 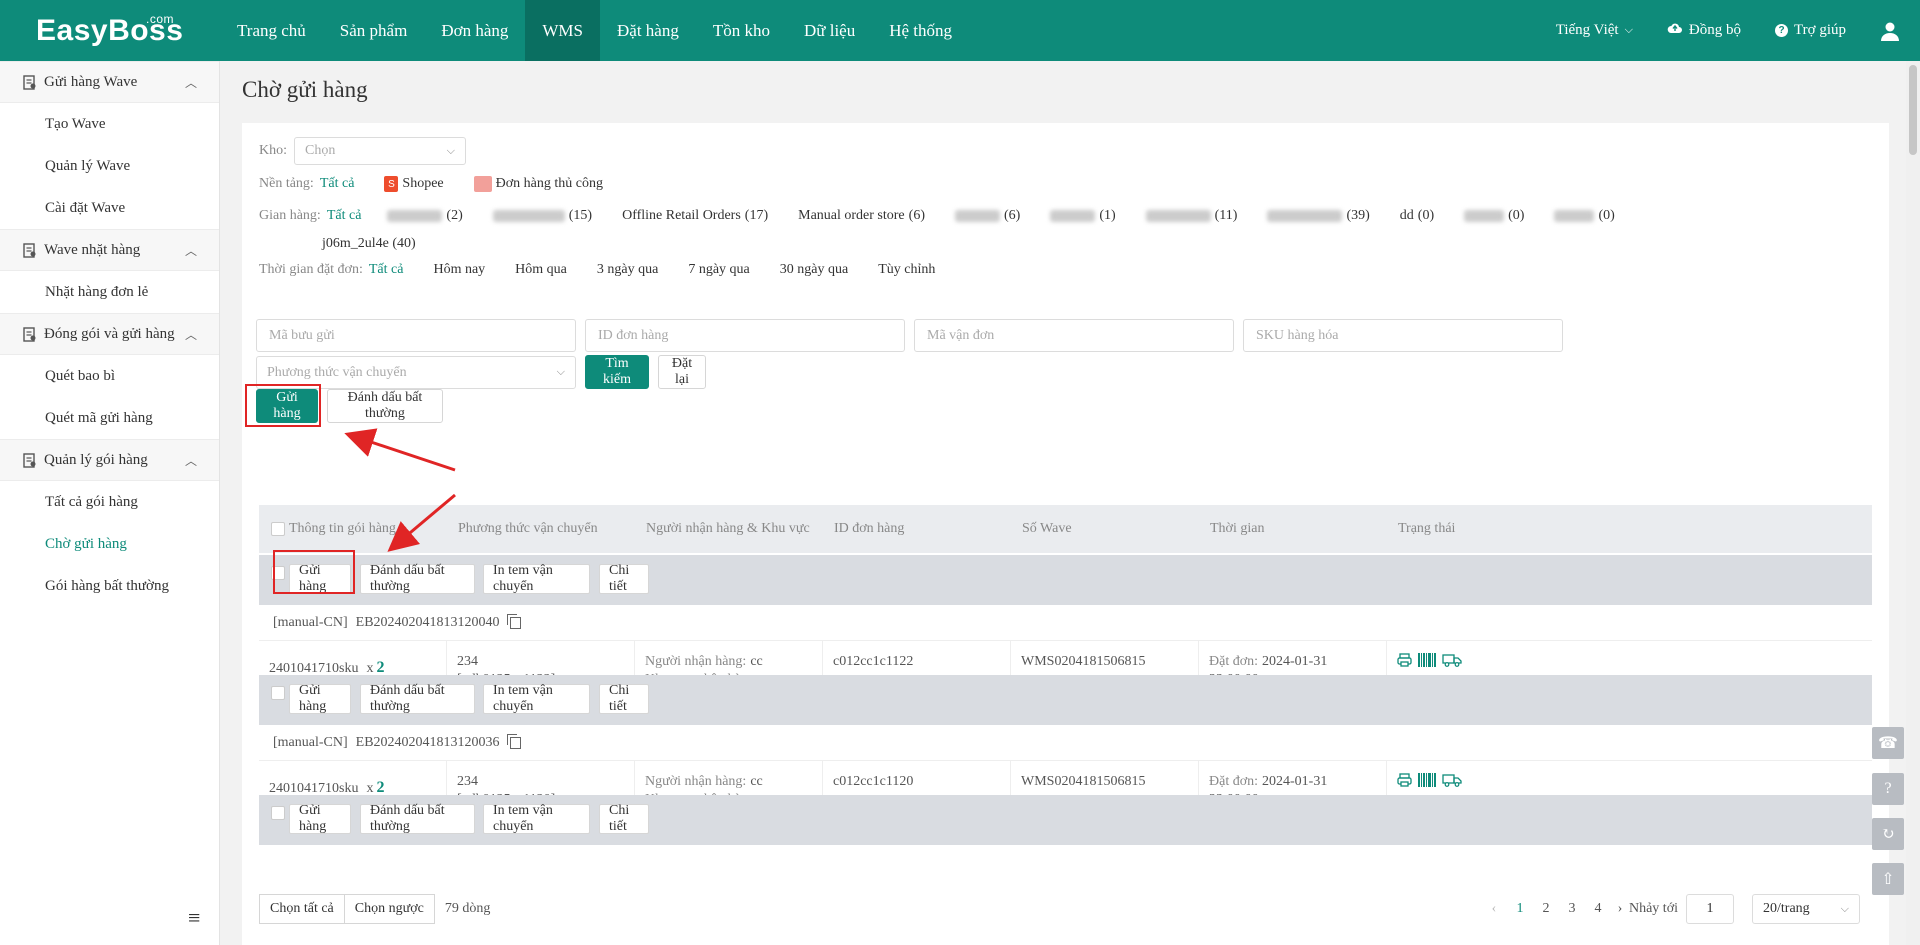 I want to click on store-option: dd (0), so click(x=1417, y=216).